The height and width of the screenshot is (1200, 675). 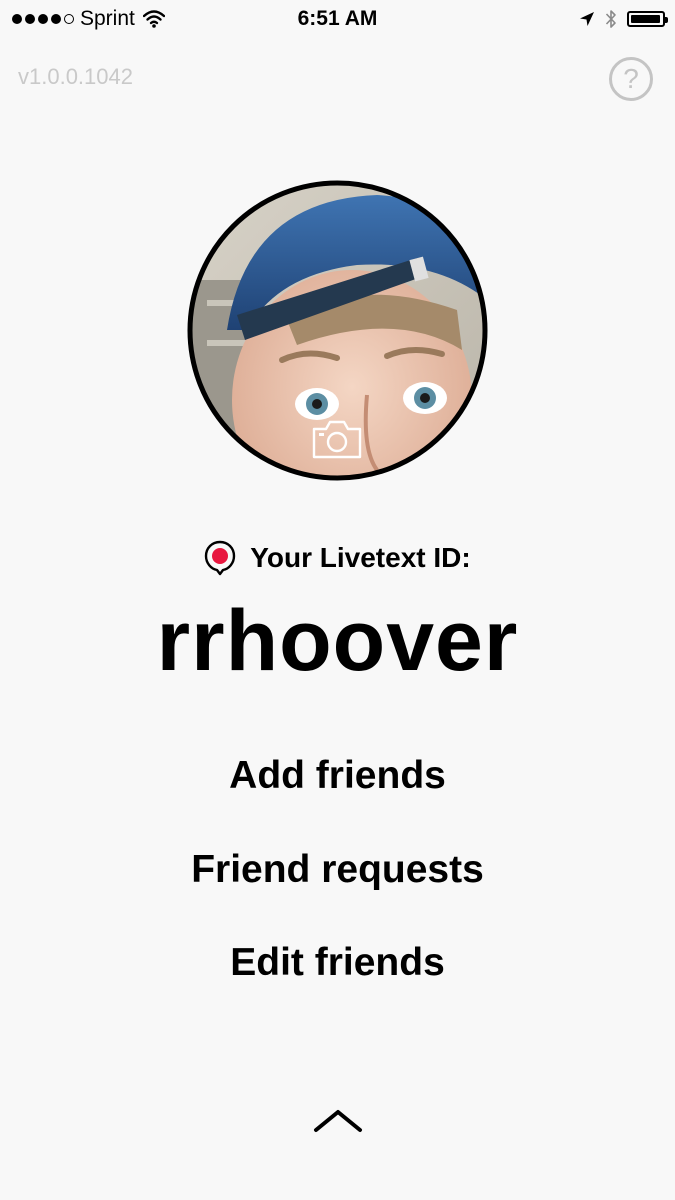 What do you see at coordinates (337, 641) in the screenshot?
I see `username: rrhoover` at bounding box center [337, 641].